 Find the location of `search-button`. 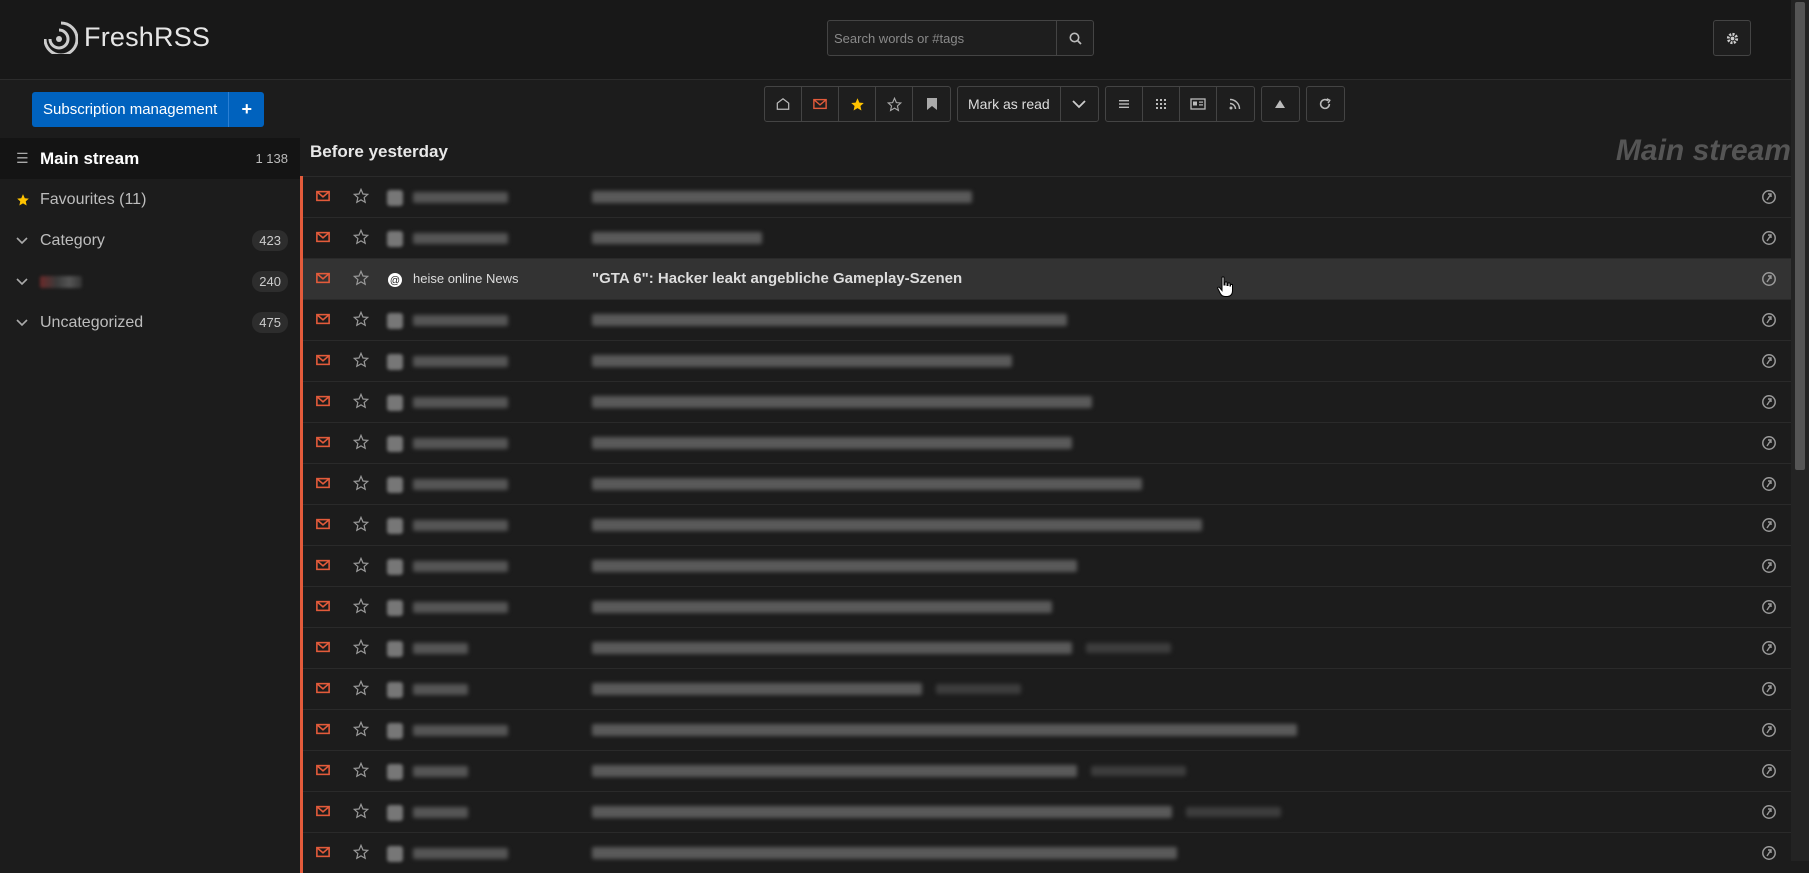

search-button is located at coordinates (1074, 38).